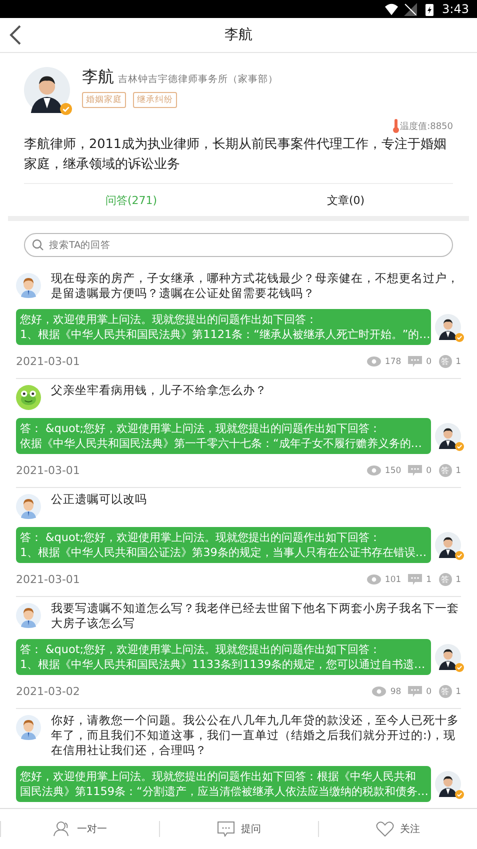  I want to click on person-icon, so click(62, 829).